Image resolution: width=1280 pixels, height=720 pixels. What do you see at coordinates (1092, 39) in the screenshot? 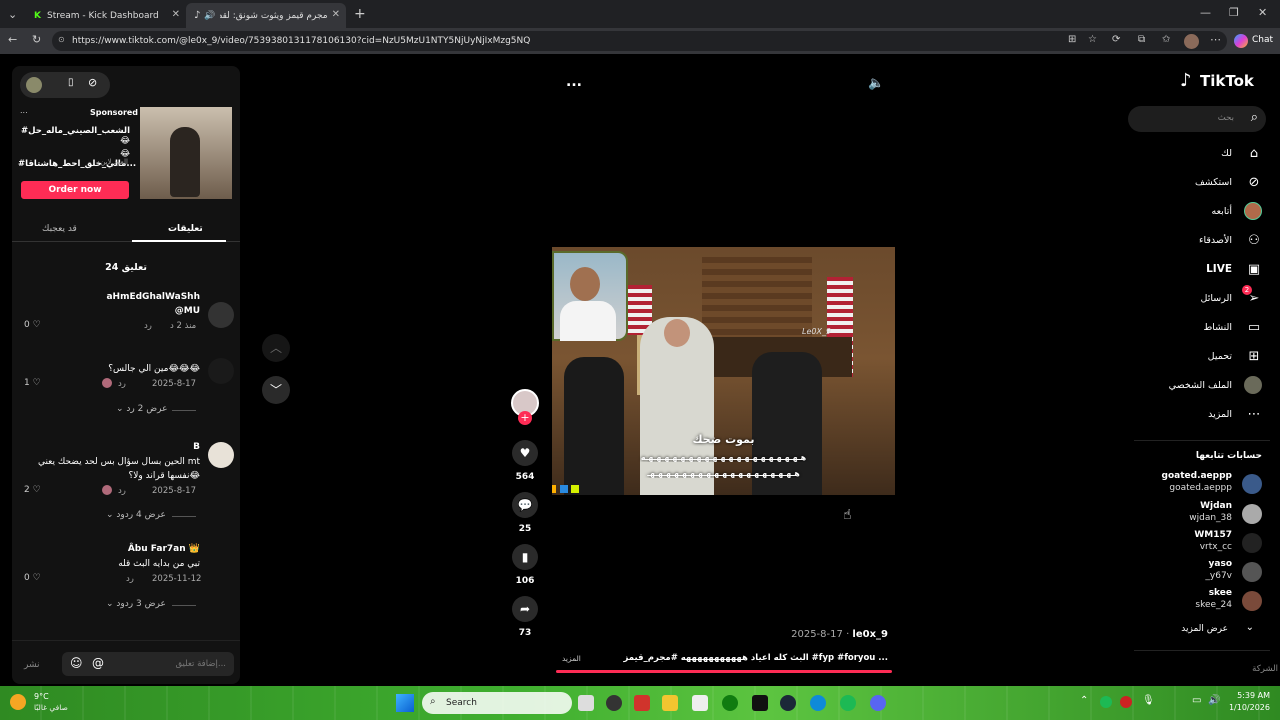
I see `favorite-star-icon: ☆` at bounding box center [1092, 39].